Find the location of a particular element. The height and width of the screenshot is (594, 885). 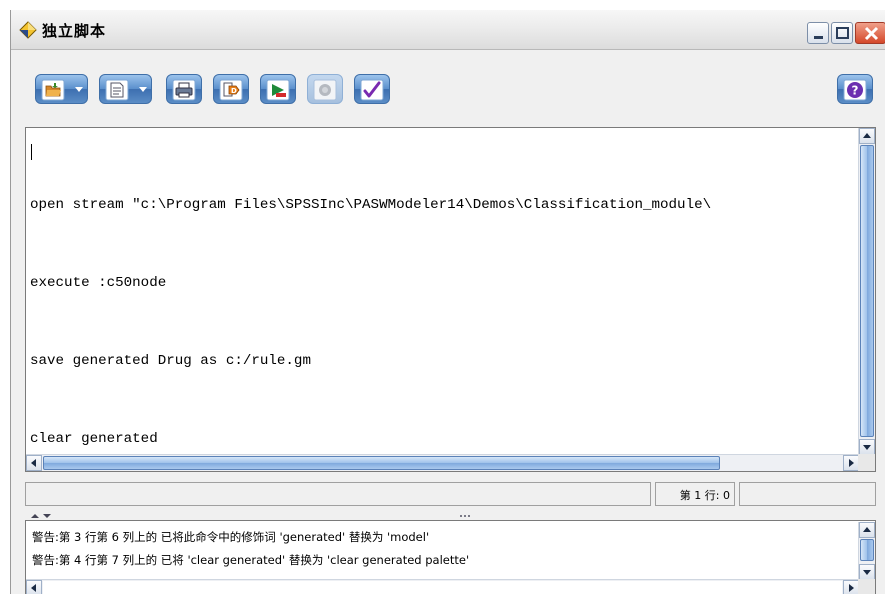

message-horizontal-scrollbar is located at coordinates (442, 586).